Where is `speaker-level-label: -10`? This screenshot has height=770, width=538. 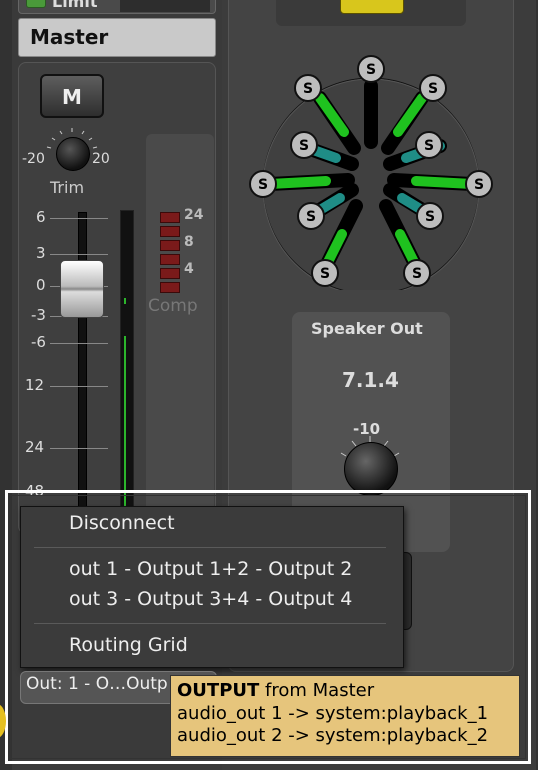 speaker-level-label: -10 is located at coordinates (367, 429).